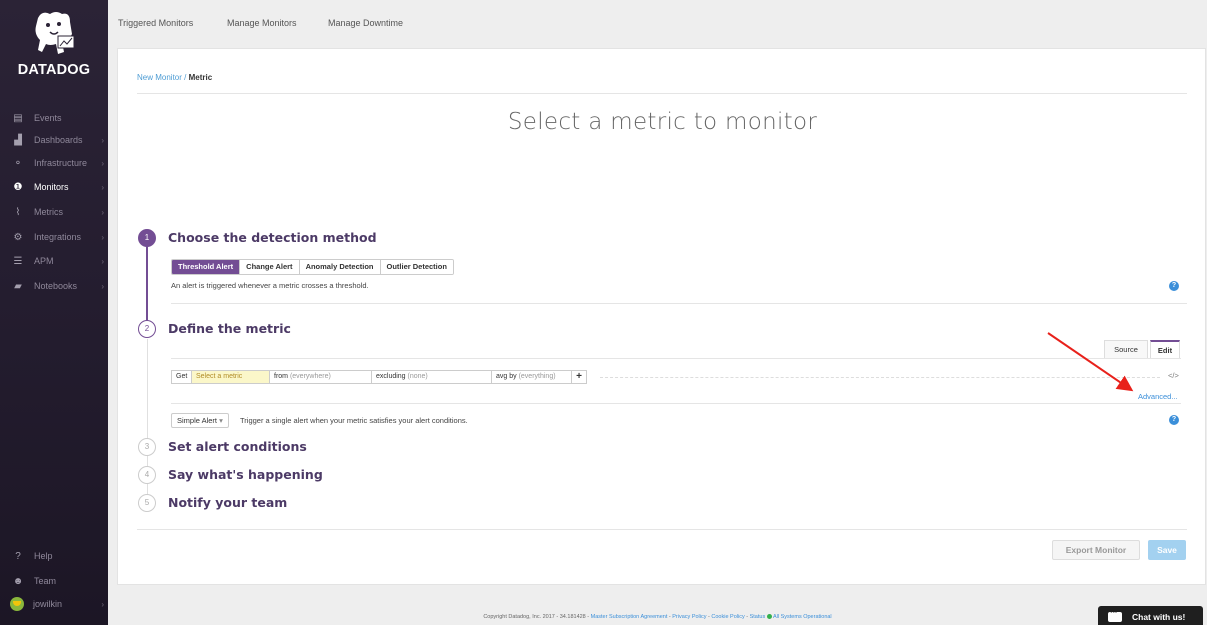 Image resolution: width=1207 pixels, height=625 pixels. What do you see at coordinates (159, 77) in the screenshot?
I see `breadcrumb-parent-link: New Monitor` at bounding box center [159, 77].